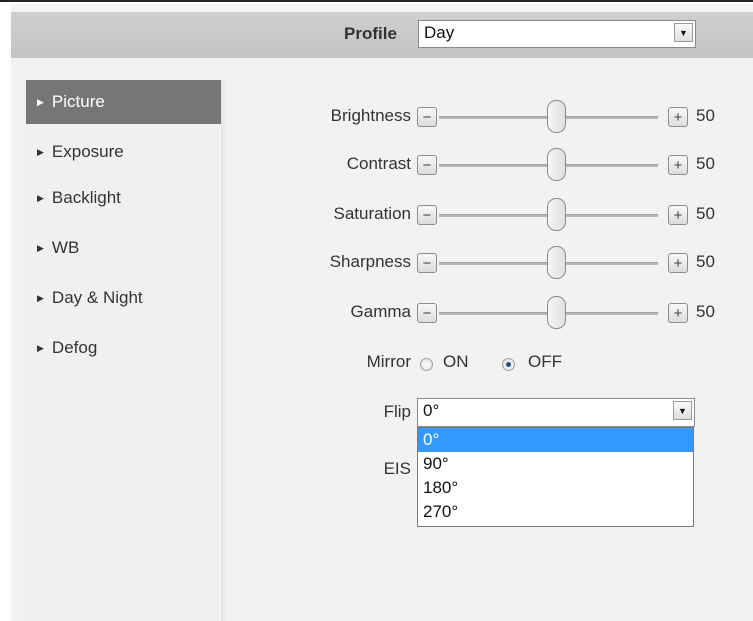  Describe the element at coordinates (427, 263) in the screenshot. I see `sharpness-decrease-button: −` at that location.